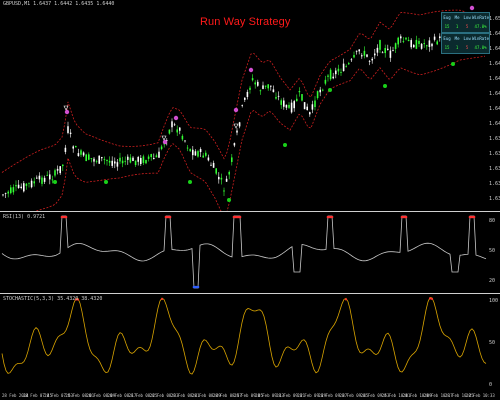  What do you see at coordinates (465, 22) in the screenshot?
I see `stats-box-1: Eug Me Low WinRate 15 1 5 47.0%` at bounding box center [465, 22].